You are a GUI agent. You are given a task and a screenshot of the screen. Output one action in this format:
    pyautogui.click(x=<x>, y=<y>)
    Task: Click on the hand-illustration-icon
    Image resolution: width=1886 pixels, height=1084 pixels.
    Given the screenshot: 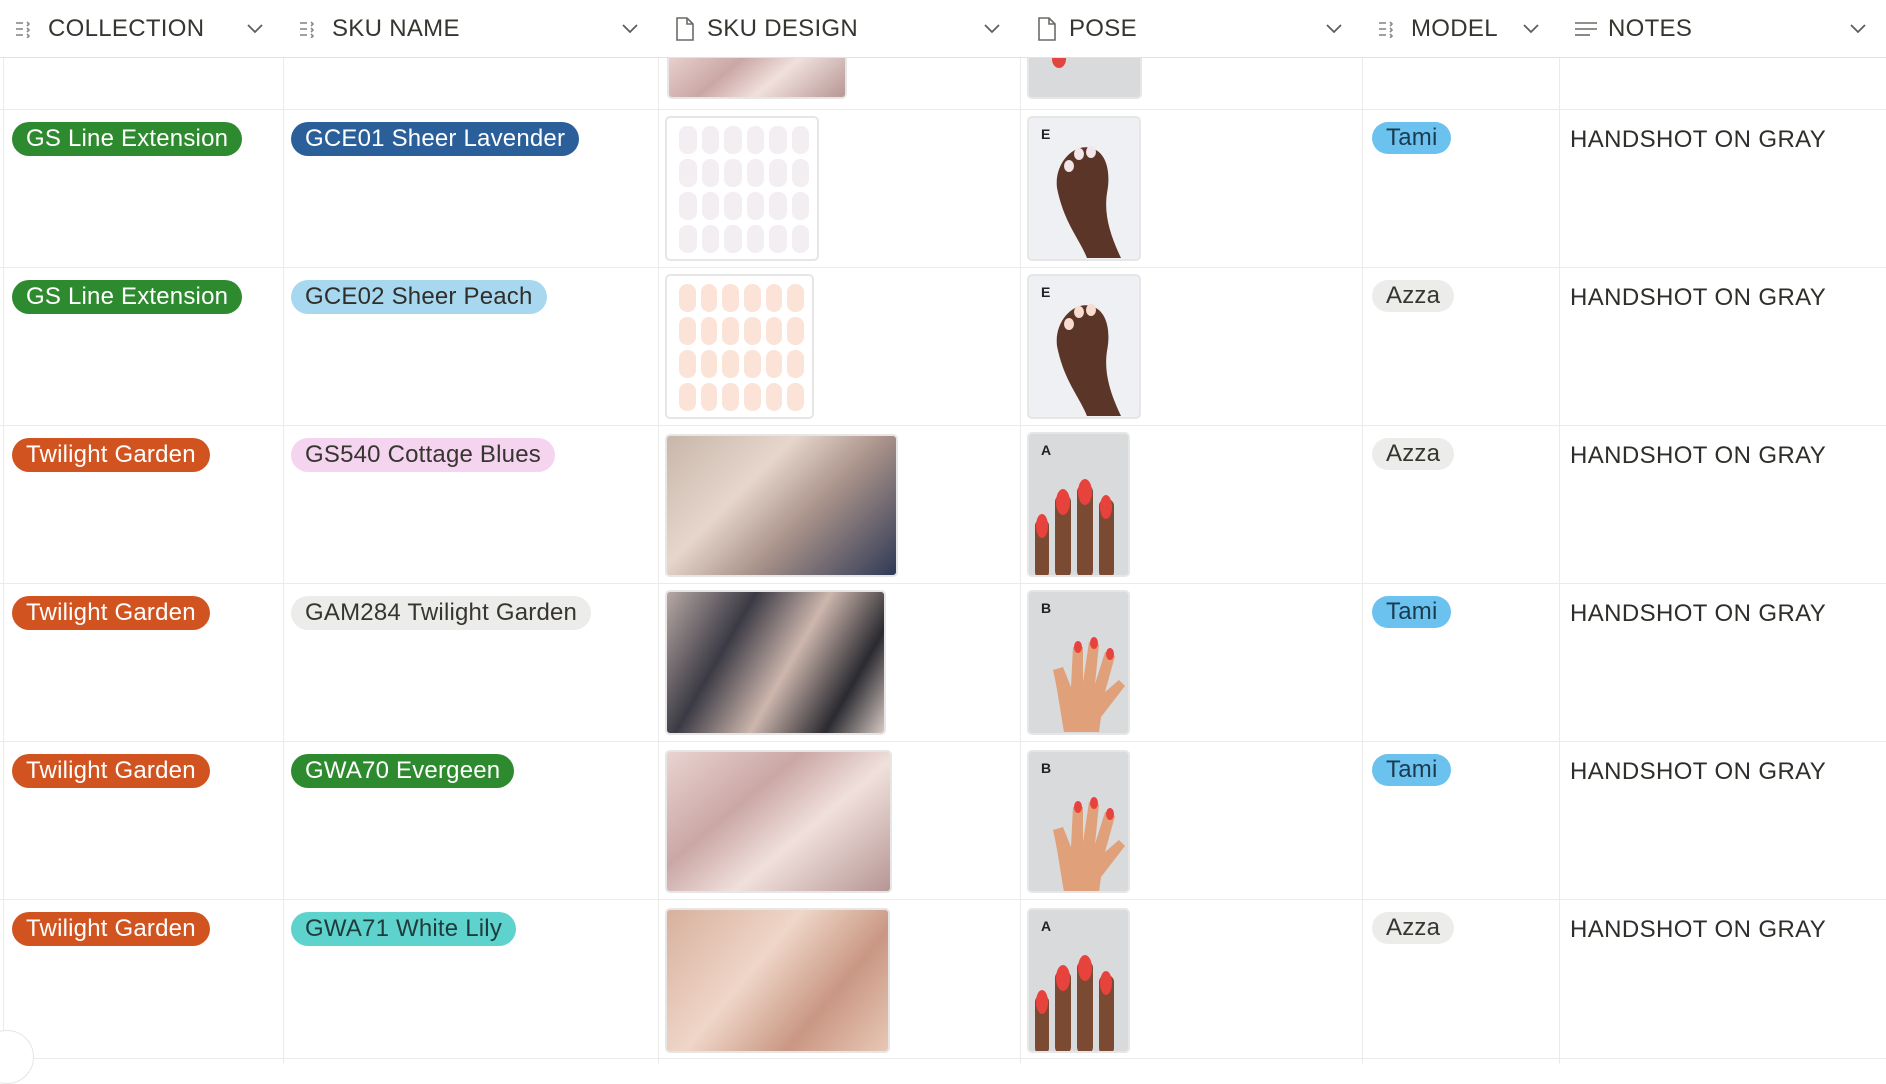 What is the action you would take?
    pyautogui.click(x=1059, y=60)
    